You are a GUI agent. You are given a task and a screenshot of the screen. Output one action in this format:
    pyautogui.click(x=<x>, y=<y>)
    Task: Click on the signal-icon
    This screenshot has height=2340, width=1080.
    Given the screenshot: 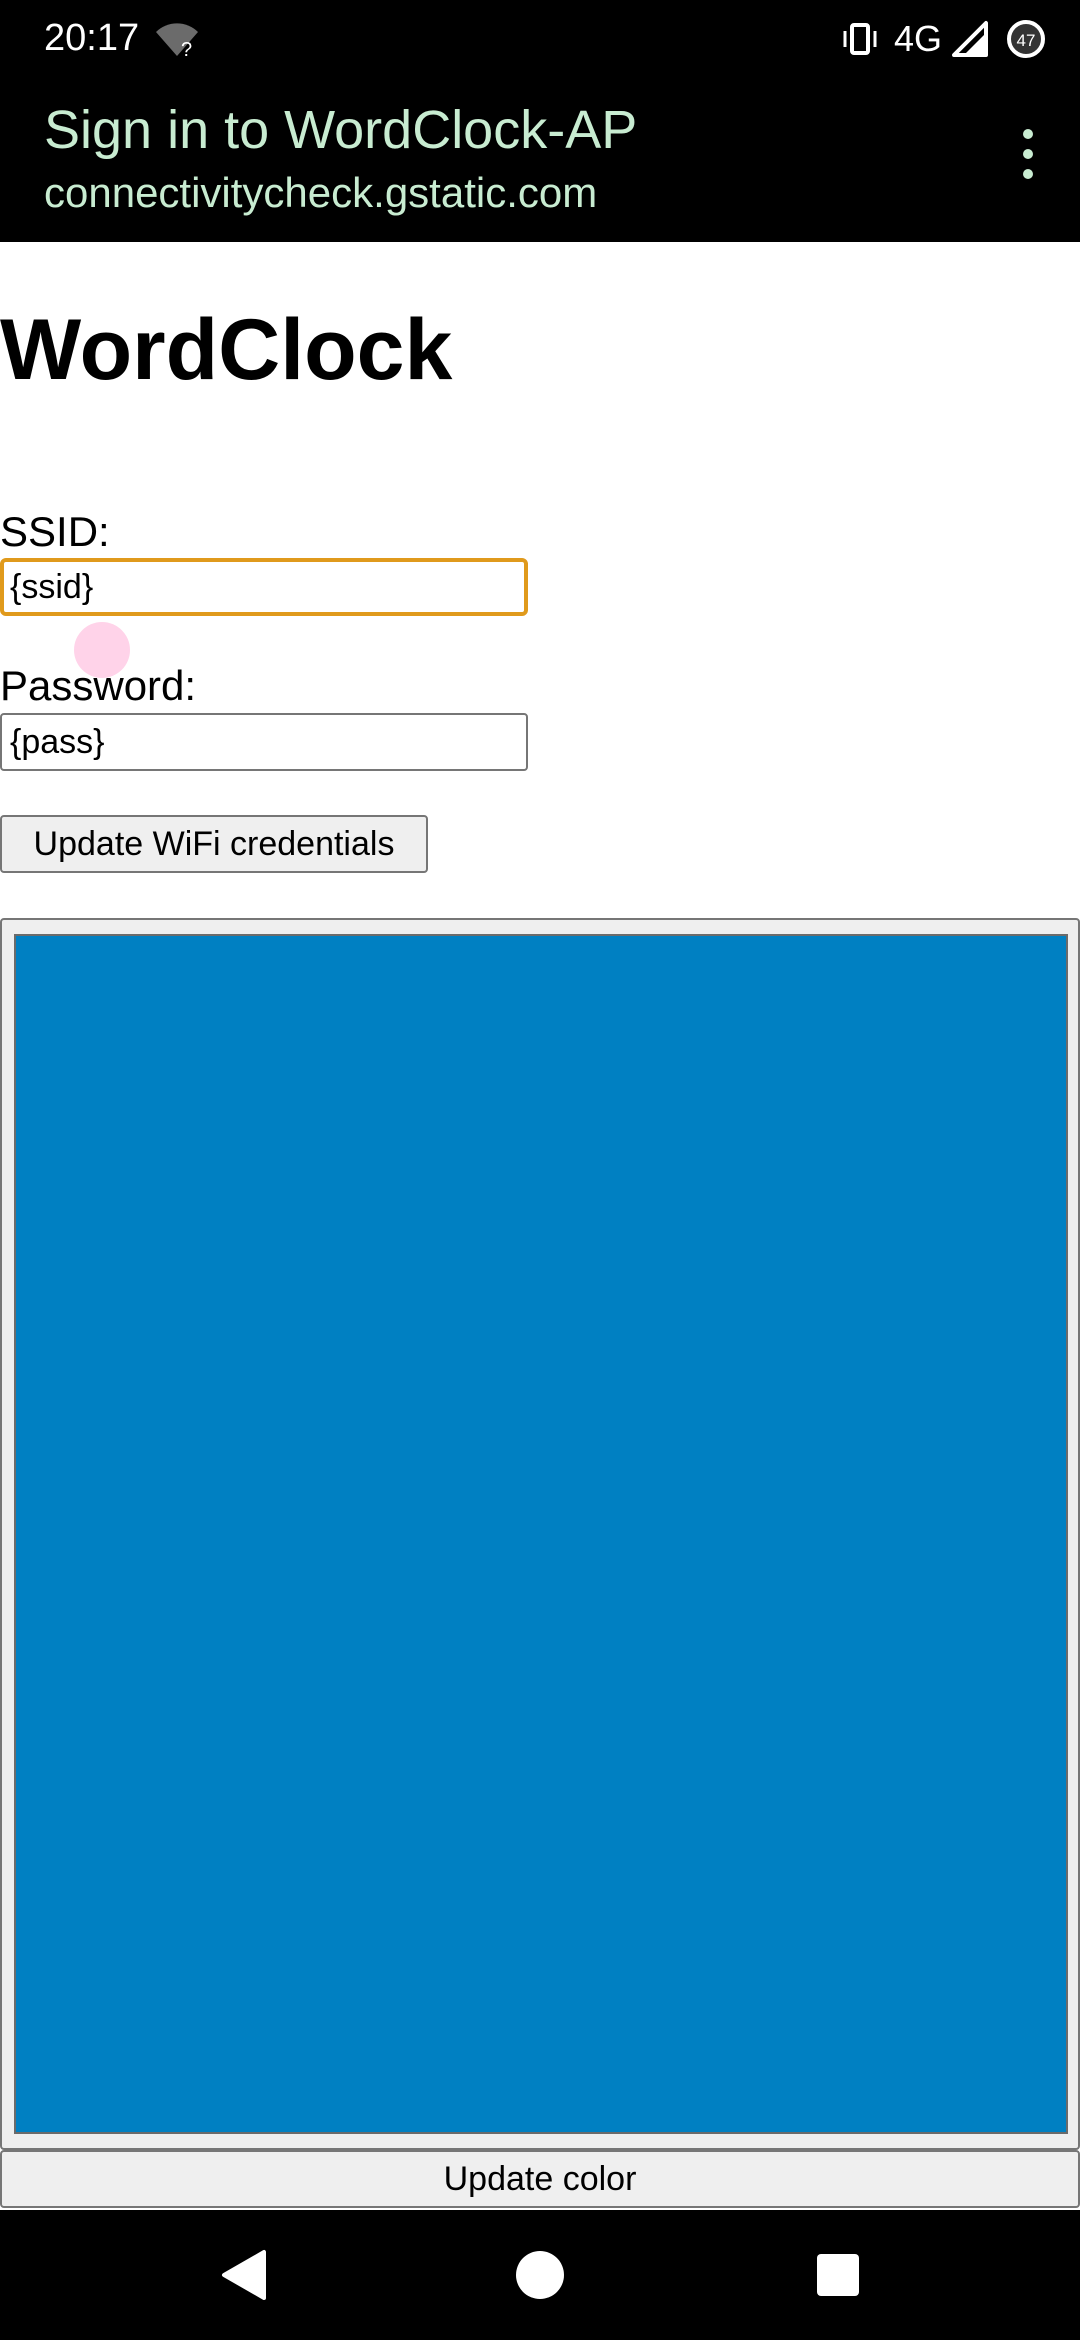 What is the action you would take?
    pyautogui.click(x=970, y=39)
    